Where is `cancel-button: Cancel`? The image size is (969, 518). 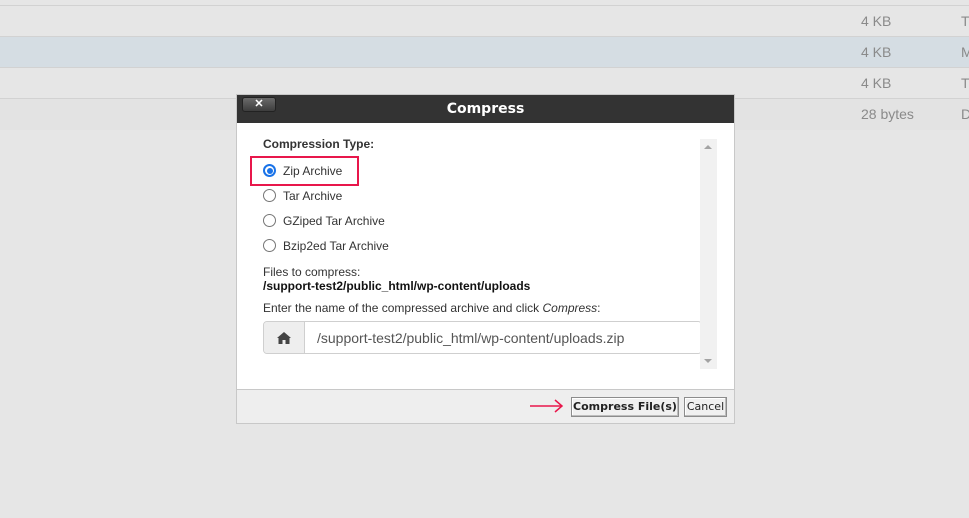
cancel-button: Cancel is located at coordinates (705, 407).